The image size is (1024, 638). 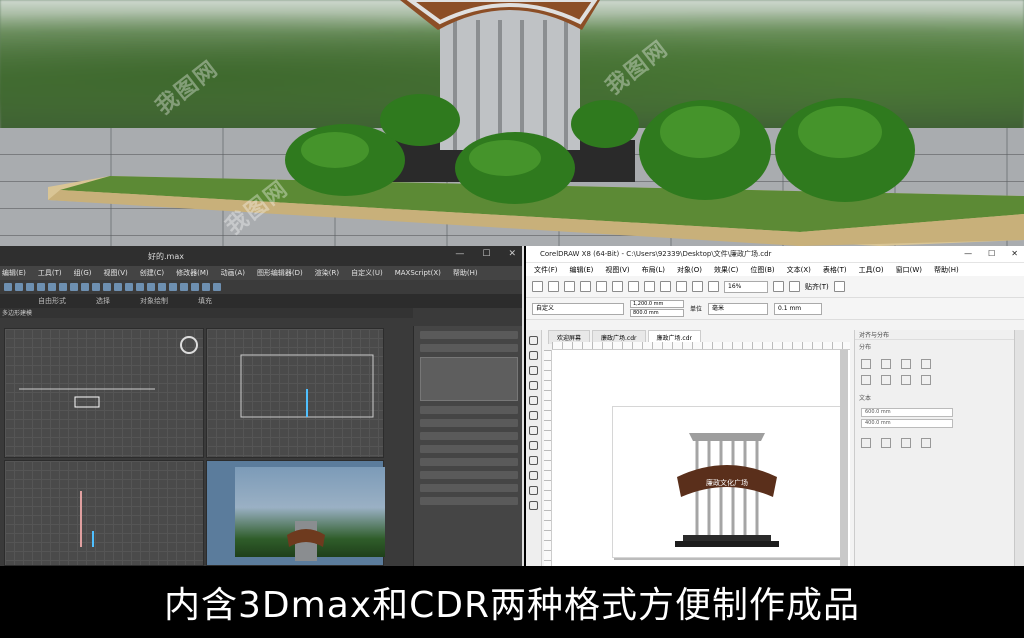 What do you see at coordinates (585, 286) in the screenshot?
I see `print-icon` at bounding box center [585, 286].